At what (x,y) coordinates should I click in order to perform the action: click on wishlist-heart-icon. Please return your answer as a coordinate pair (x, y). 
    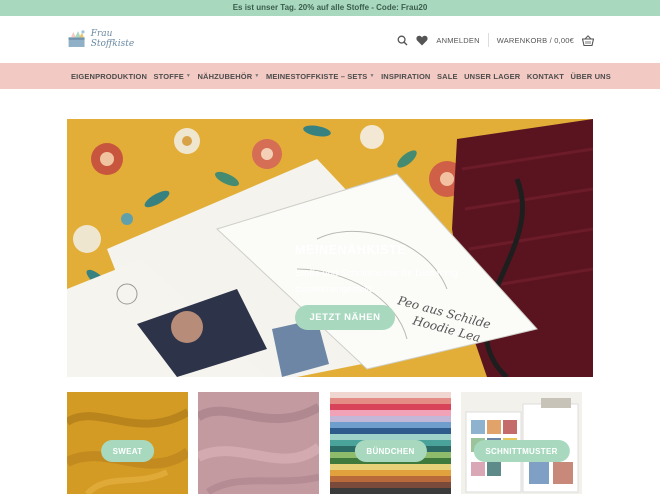
    Looking at the image, I should click on (422, 40).